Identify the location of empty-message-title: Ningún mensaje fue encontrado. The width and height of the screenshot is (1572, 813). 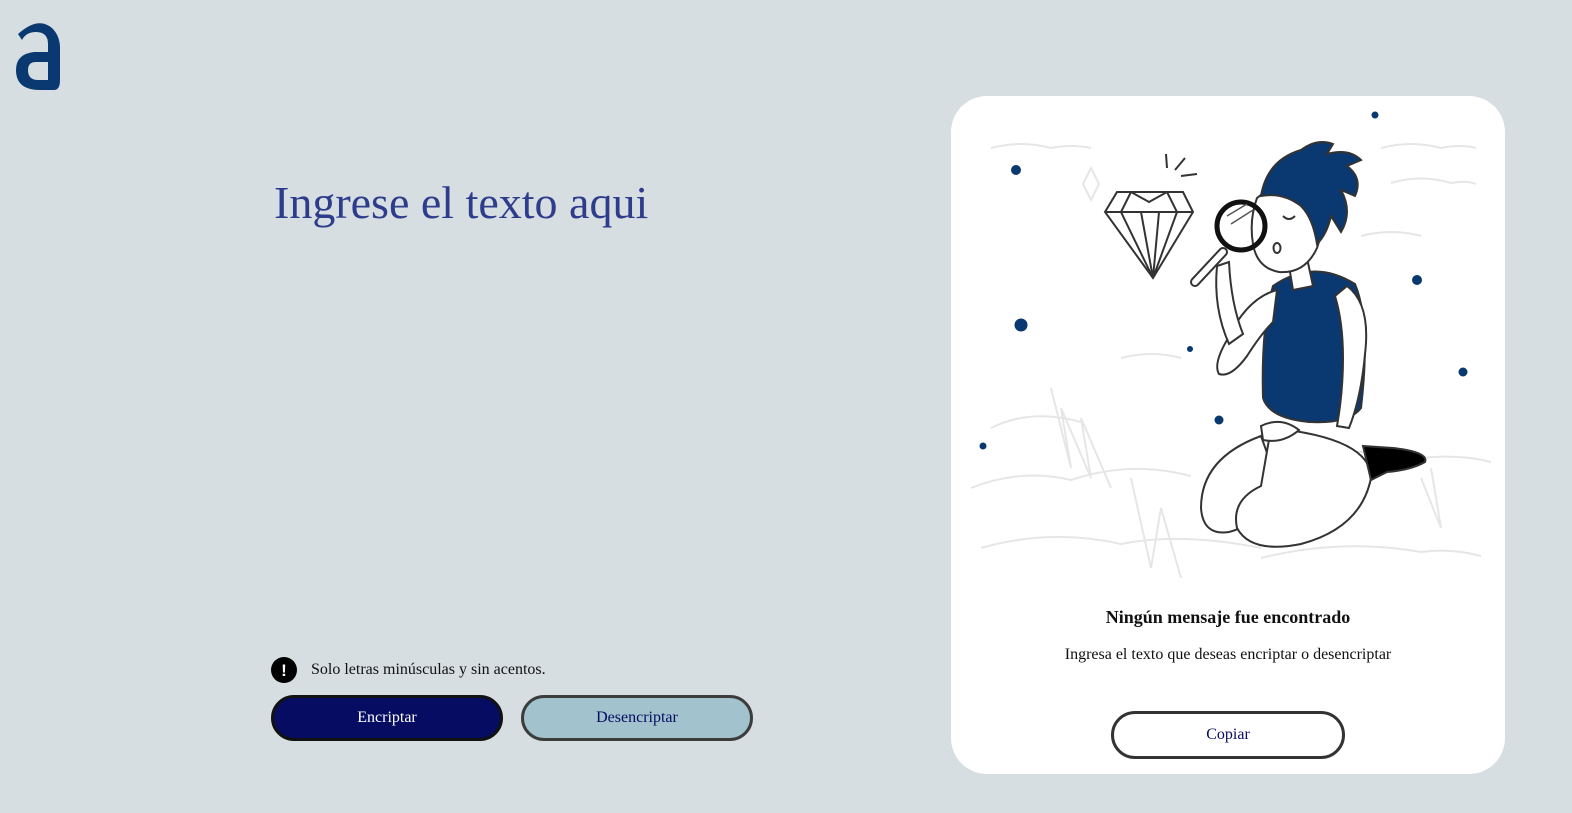
(1228, 617).